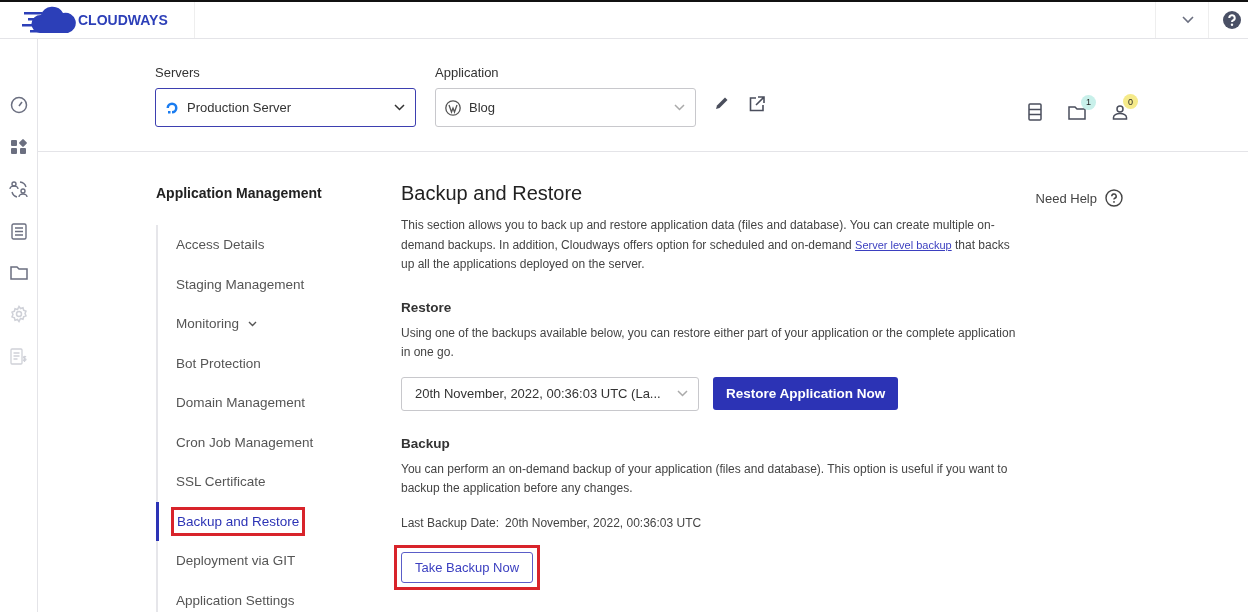  I want to click on edit-icon, so click(722, 103).